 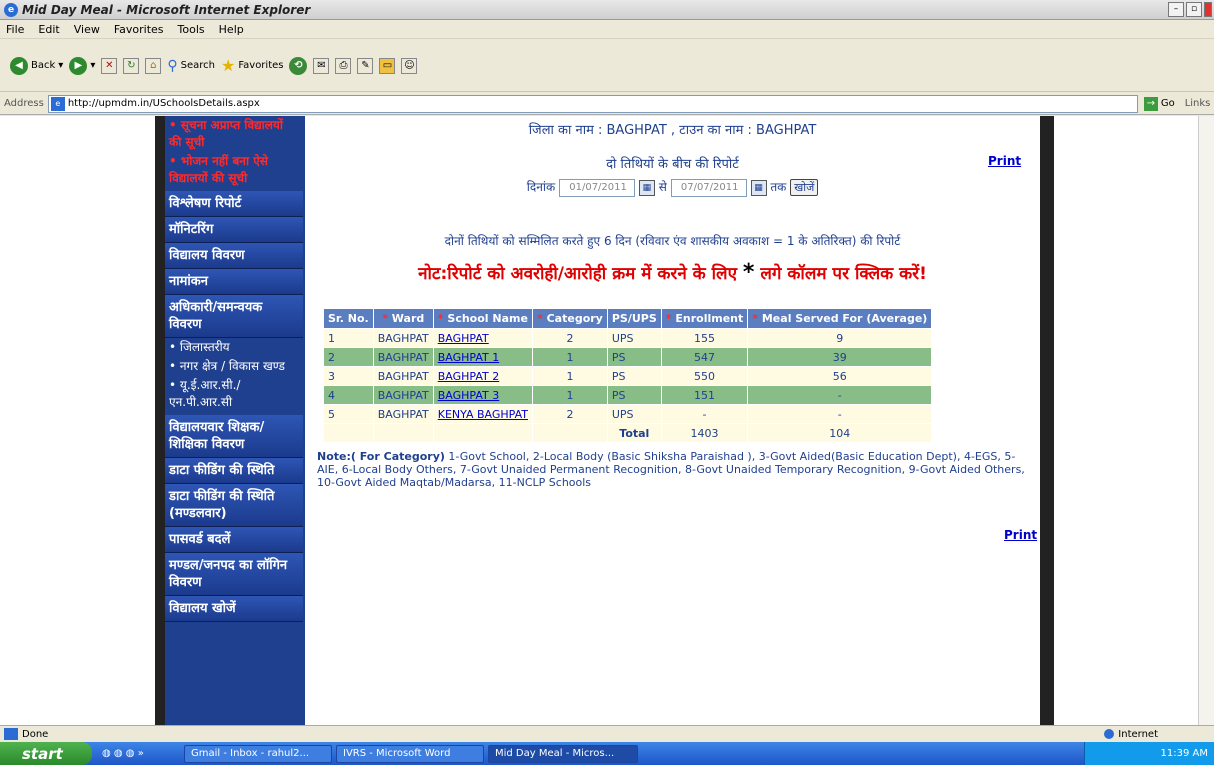 What do you see at coordinates (234, 574) in the screenshot?
I see `sidebar-item-login-details: मण्डल/जनपद का लॉगिन विवरण` at bounding box center [234, 574].